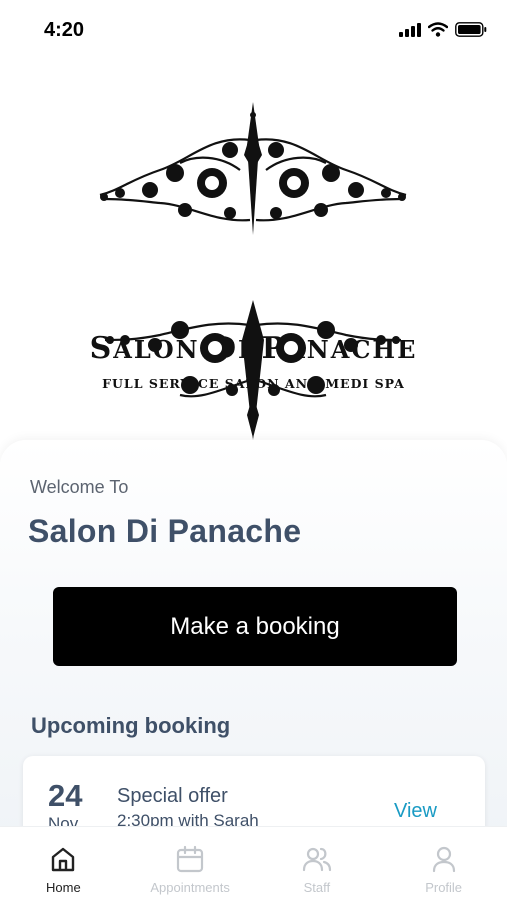  I want to click on booking-title: Special offer, so click(172, 796).